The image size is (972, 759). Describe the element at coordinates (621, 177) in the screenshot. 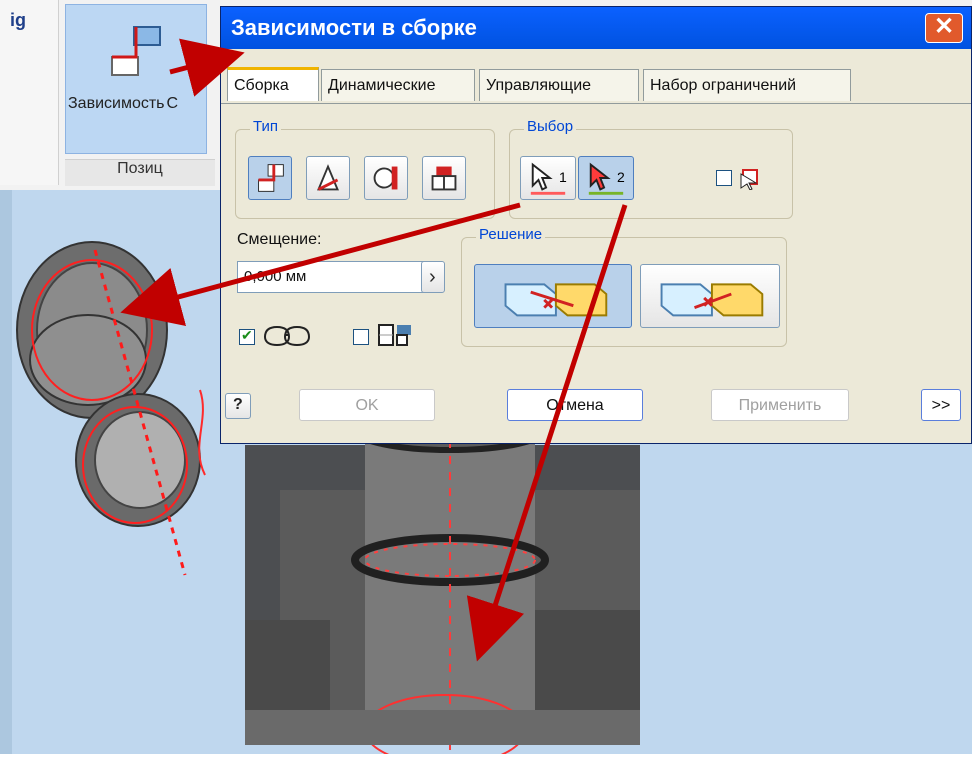

I see `select-2-number: 2` at that location.